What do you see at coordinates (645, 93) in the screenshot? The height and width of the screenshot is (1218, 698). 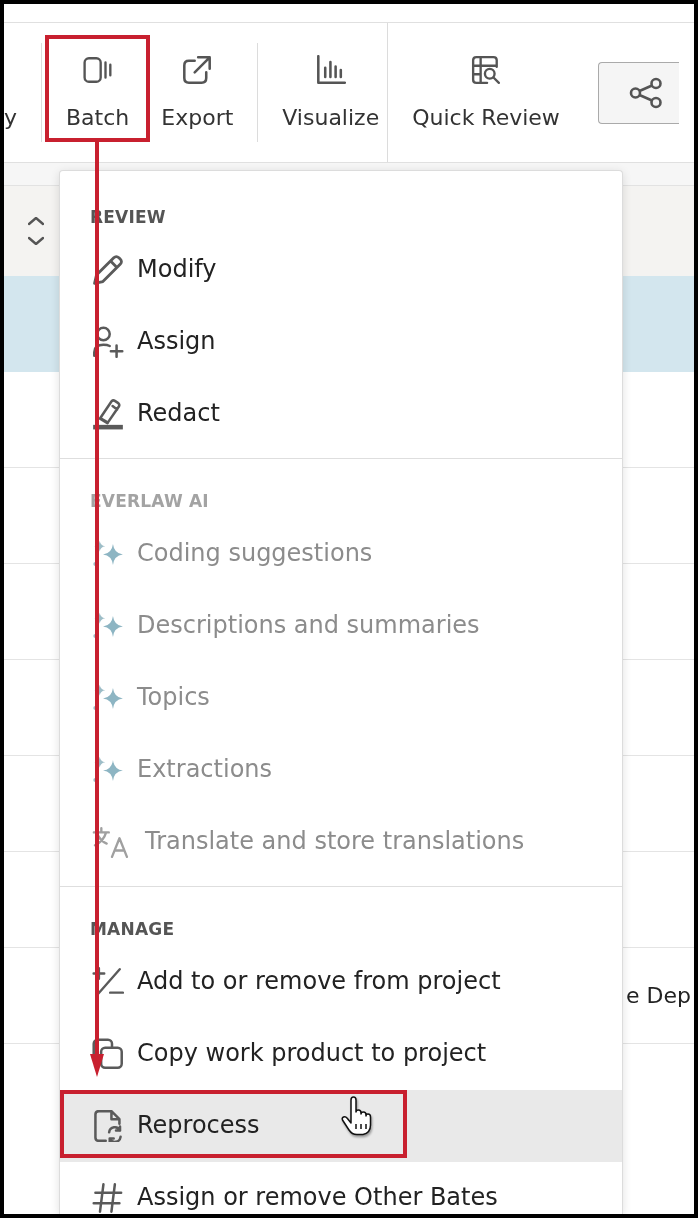 I see `share-icon` at bounding box center [645, 93].